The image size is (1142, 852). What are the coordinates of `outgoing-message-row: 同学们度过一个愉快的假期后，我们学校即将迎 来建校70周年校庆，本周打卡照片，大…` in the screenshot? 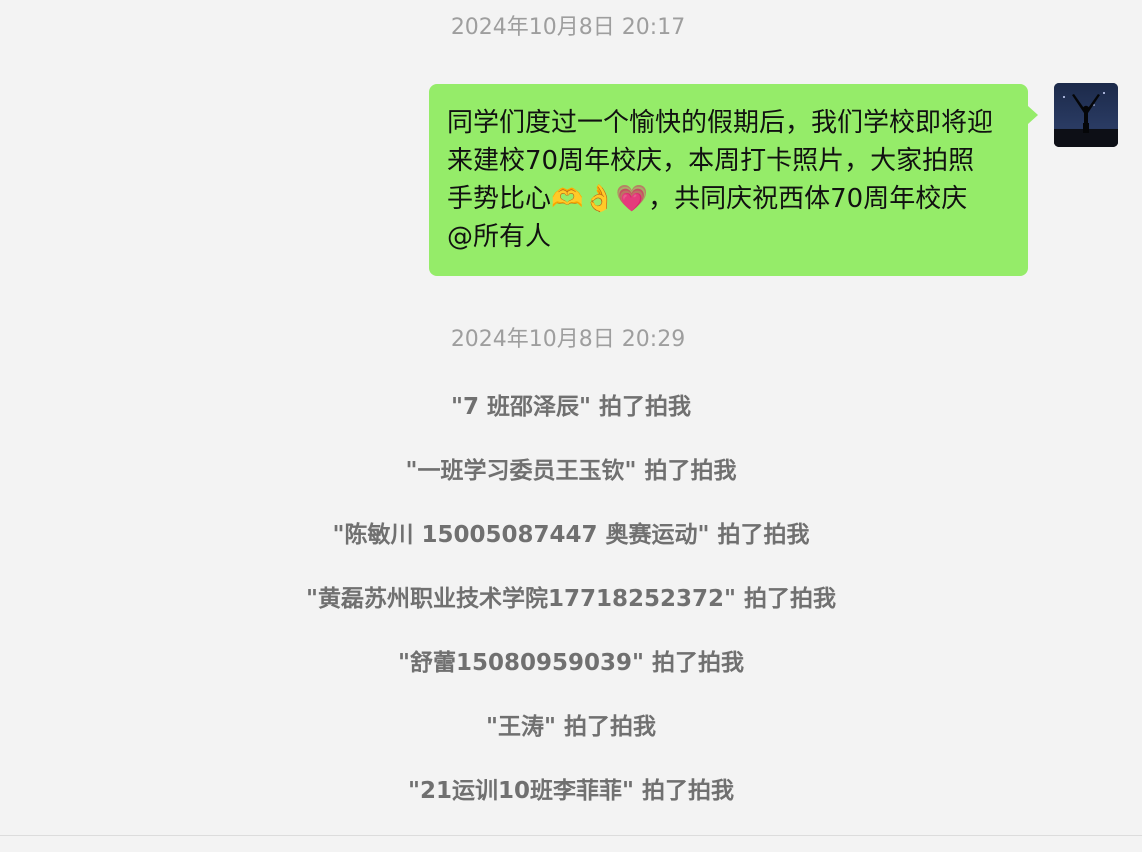 It's located at (733, 180).